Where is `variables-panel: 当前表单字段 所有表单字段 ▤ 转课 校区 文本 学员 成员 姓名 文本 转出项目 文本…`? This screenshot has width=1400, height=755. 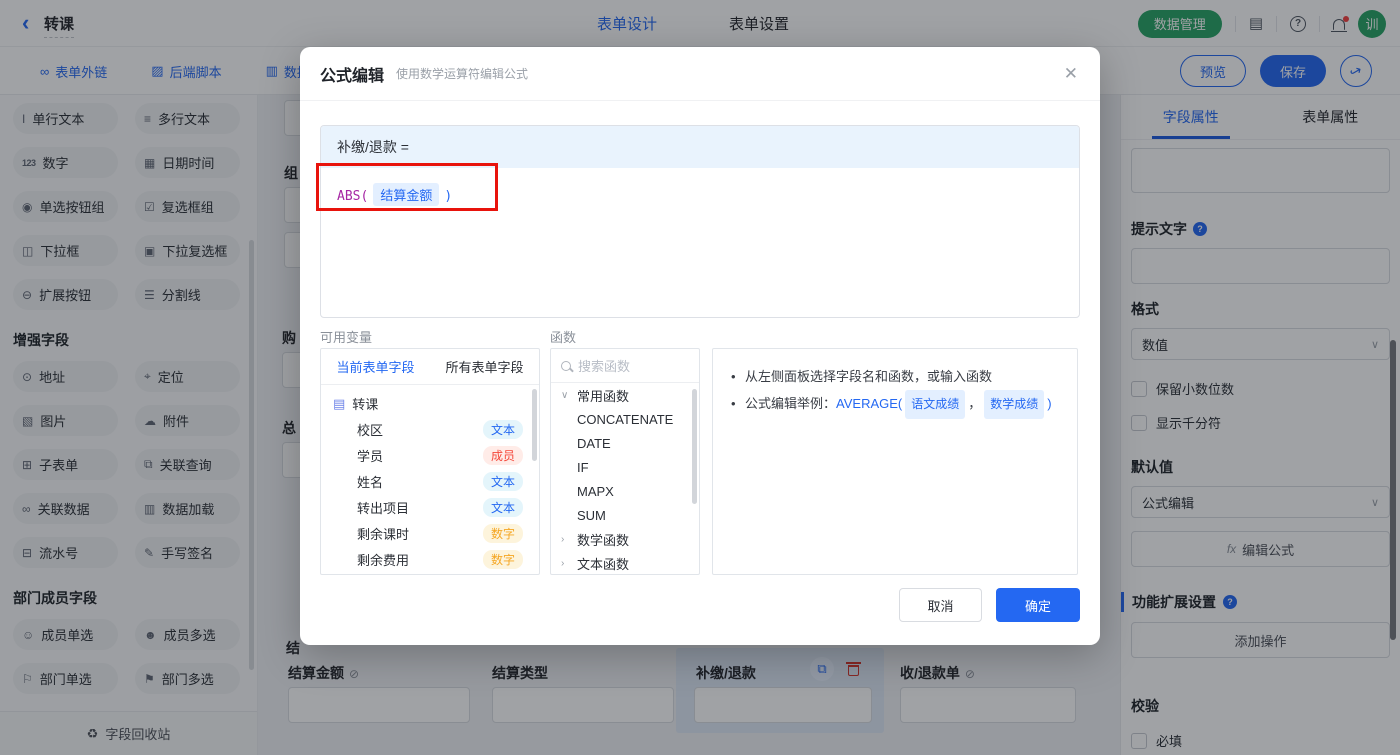 variables-panel: 当前表单字段 所有表单字段 ▤ 转课 校区 文本 学员 成员 姓名 文本 转出项目 文本… is located at coordinates (430, 461).